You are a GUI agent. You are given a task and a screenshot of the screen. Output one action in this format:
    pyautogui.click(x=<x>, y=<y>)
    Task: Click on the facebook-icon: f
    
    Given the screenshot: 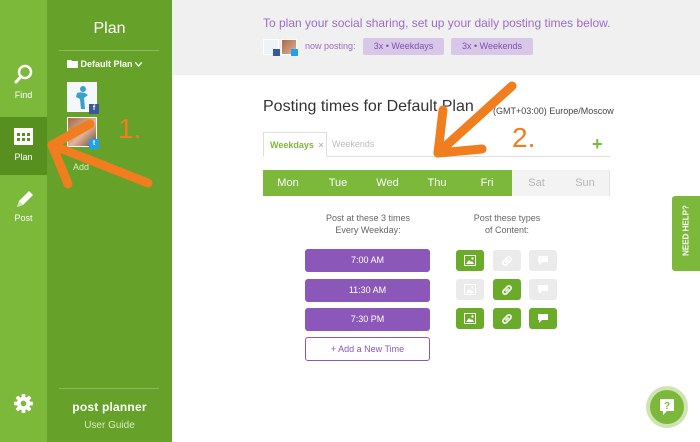 What is the action you would take?
    pyautogui.click(x=94, y=109)
    